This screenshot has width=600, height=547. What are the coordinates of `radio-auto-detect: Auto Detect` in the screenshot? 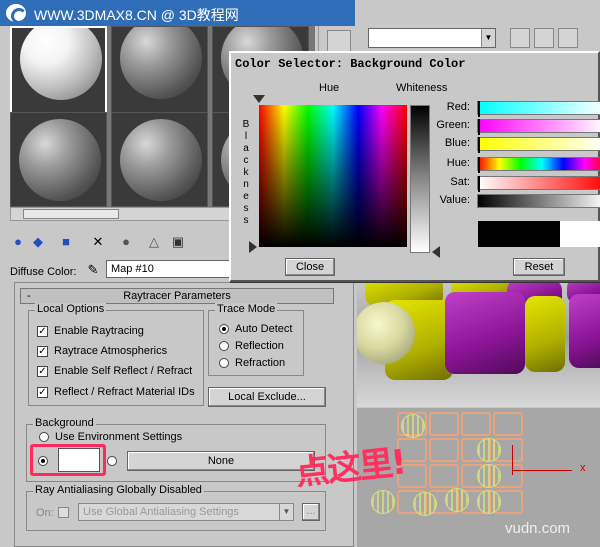 It's located at (255, 330).